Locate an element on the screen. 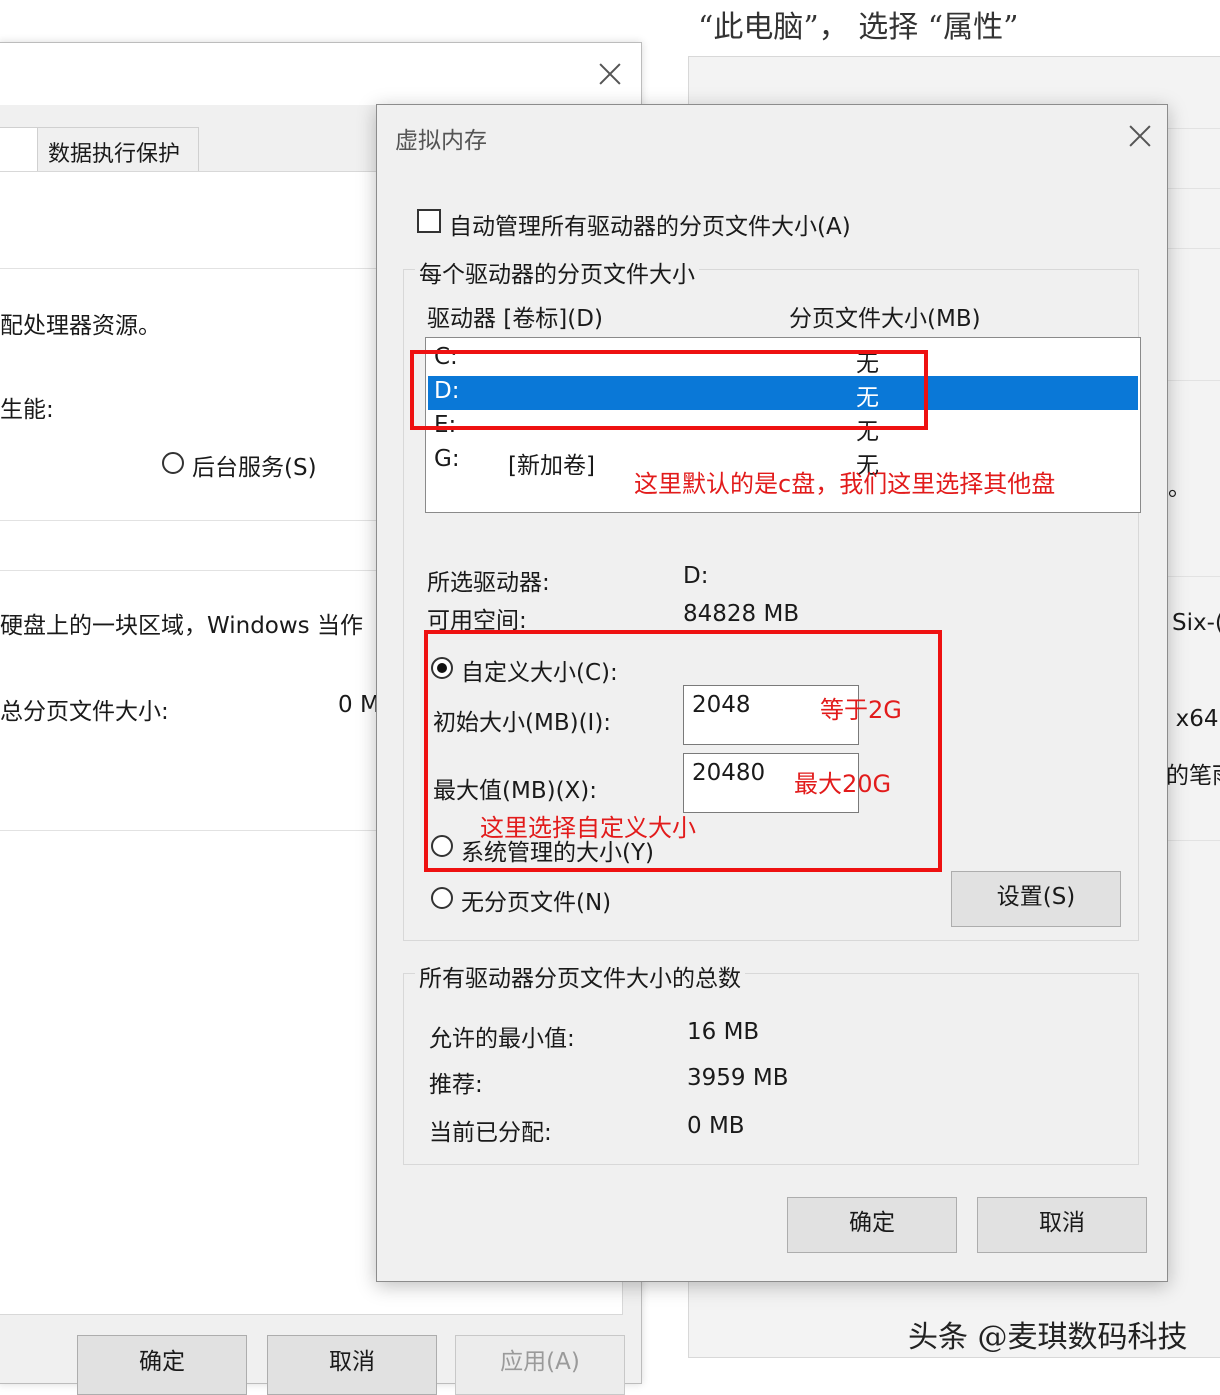 This screenshot has width=1220, height=1395. drive-letter: G: is located at coordinates (447, 459).